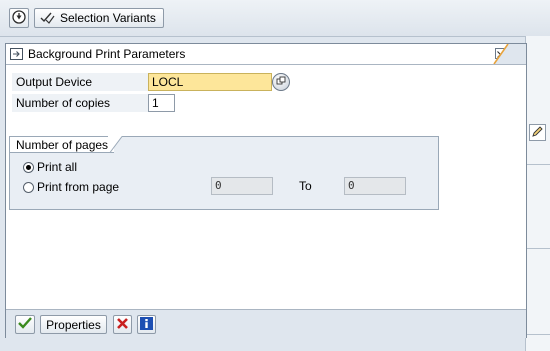 The image size is (550, 351). I want to click on to-label: To, so click(305, 186).